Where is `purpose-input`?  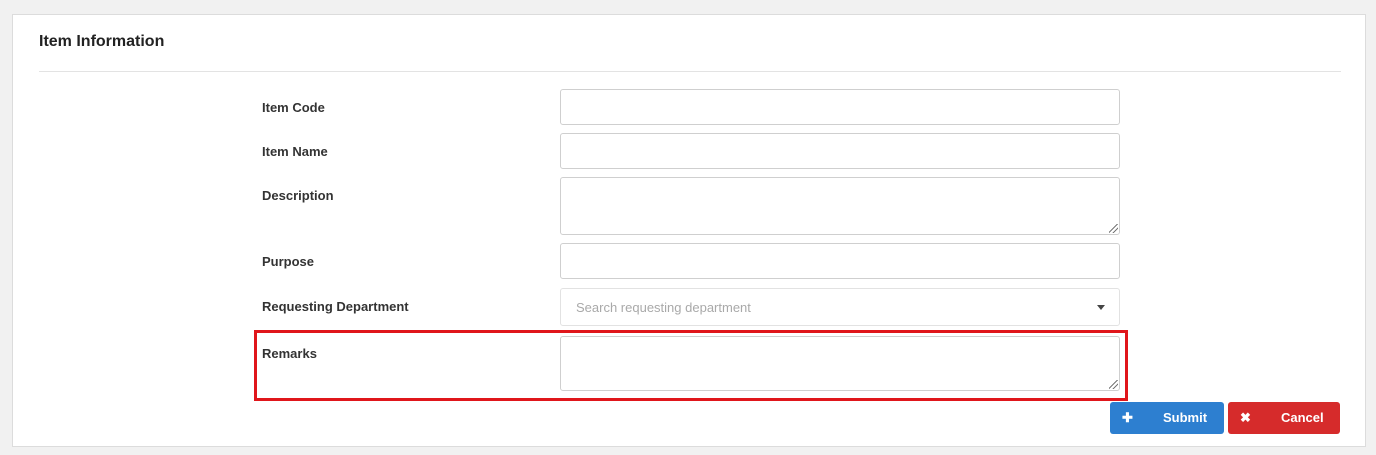 purpose-input is located at coordinates (840, 261).